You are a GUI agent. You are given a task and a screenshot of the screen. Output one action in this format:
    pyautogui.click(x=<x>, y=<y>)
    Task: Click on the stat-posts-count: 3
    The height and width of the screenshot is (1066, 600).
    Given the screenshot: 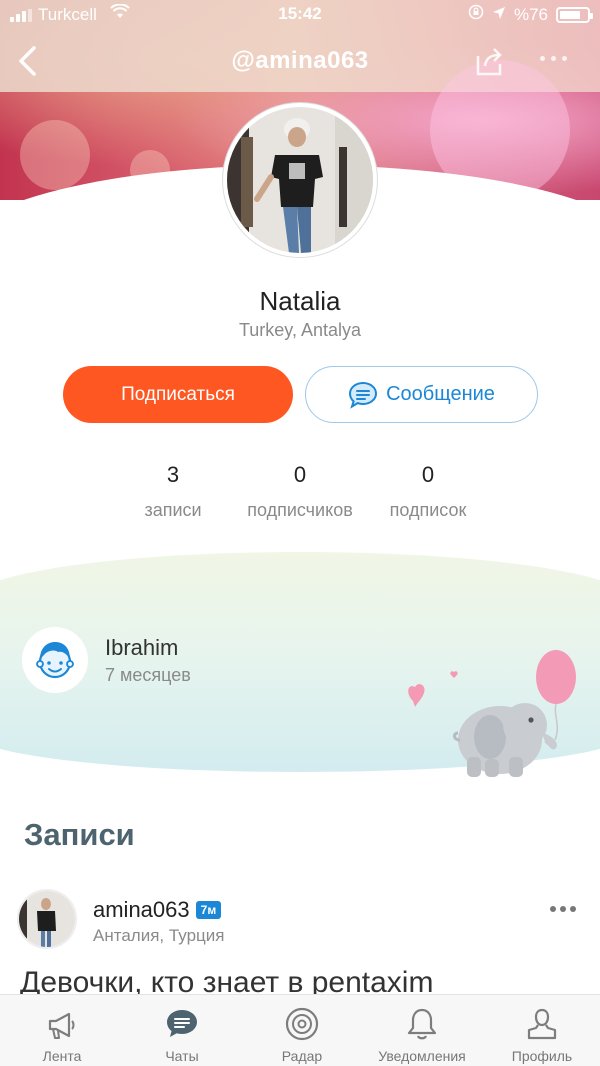 What is the action you would take?
    pyautogui.click(x=173, y=474)
    